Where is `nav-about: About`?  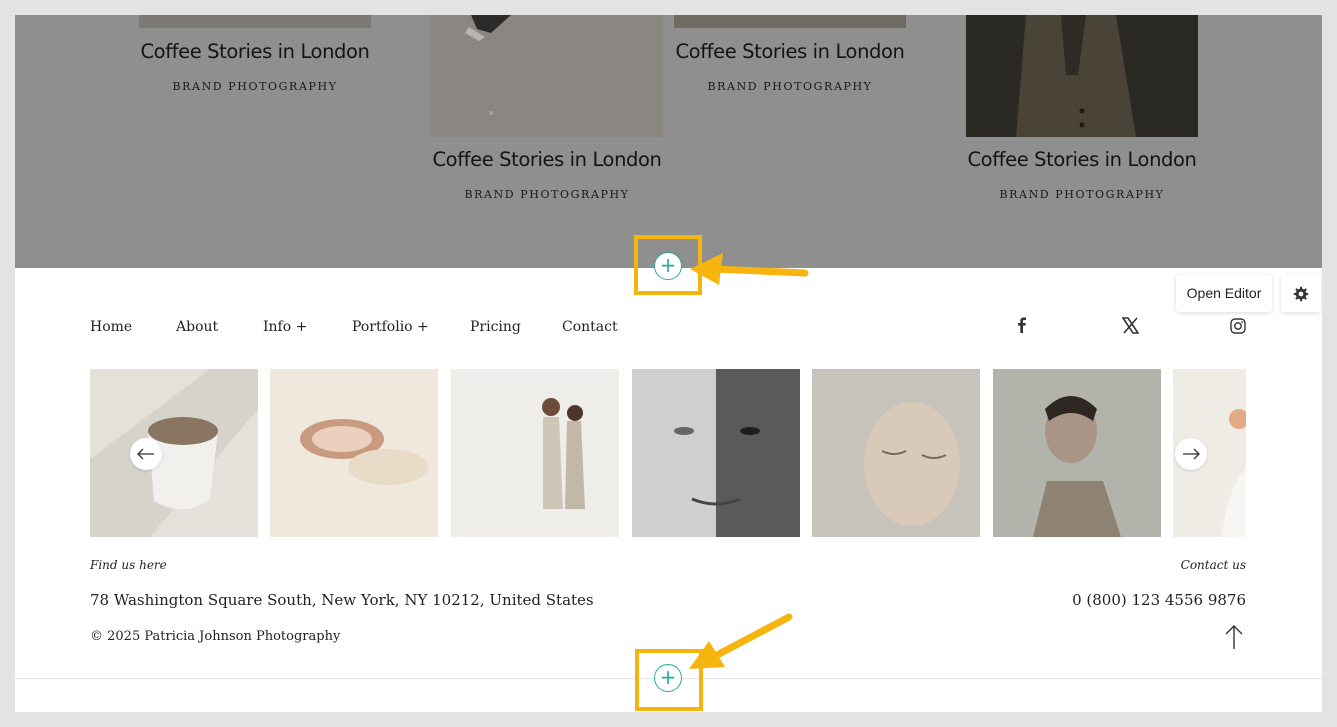 nav-about: About is located at coordinates (197, 327).